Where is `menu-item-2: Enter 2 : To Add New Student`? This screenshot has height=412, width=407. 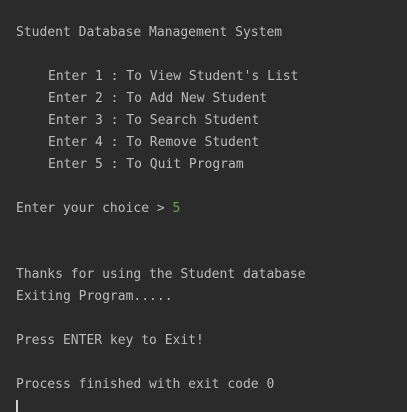 menu-item-2: Enter 2 : To Add New Student is located at coordinates (158, 98).